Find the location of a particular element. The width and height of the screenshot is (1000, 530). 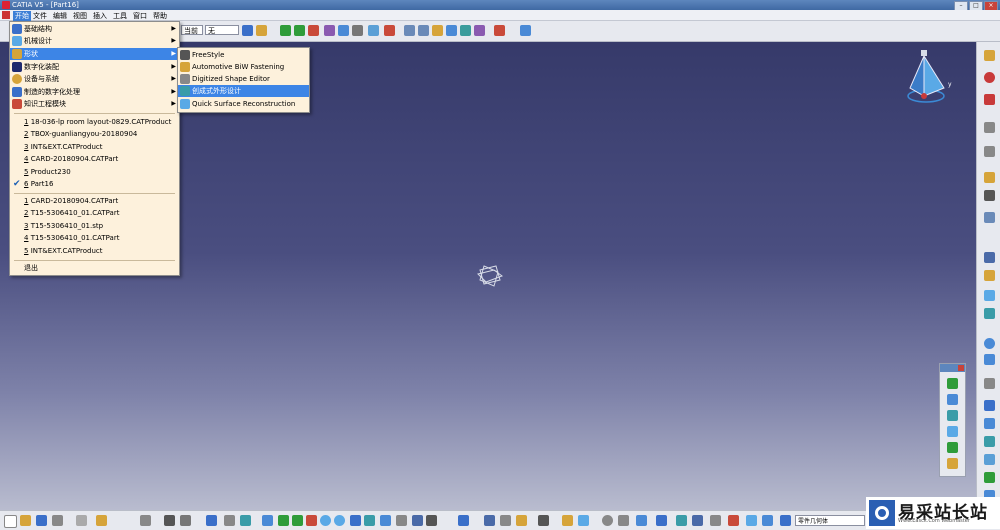

grid-view-icon is located at coordinates (641, 520).